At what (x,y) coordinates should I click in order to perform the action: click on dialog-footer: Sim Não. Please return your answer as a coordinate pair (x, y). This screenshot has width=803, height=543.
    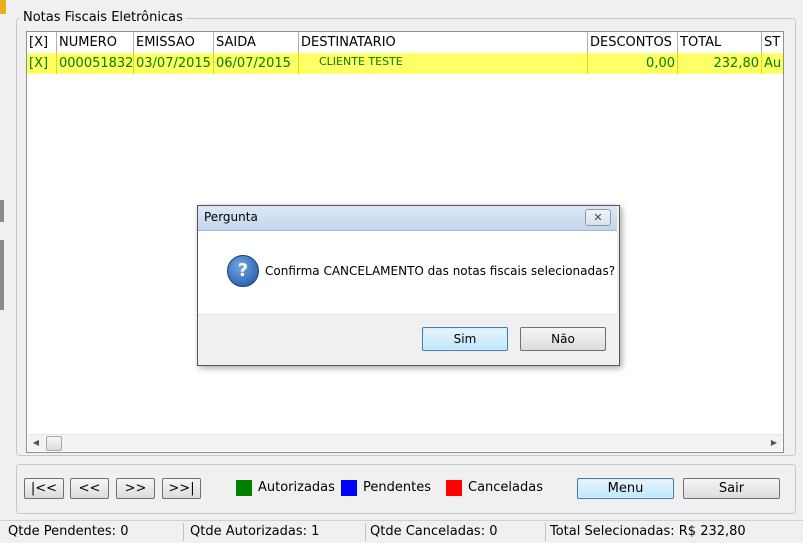
    Looking at the image, I should click on (407, 339).